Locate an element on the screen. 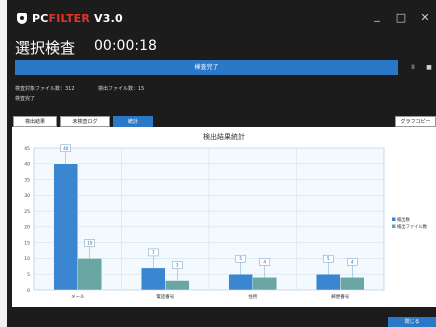 The width and height of the screenshot is (436, 327). detected-file-count: 検出ファイル数：15 is located at coordinates (121, 89).